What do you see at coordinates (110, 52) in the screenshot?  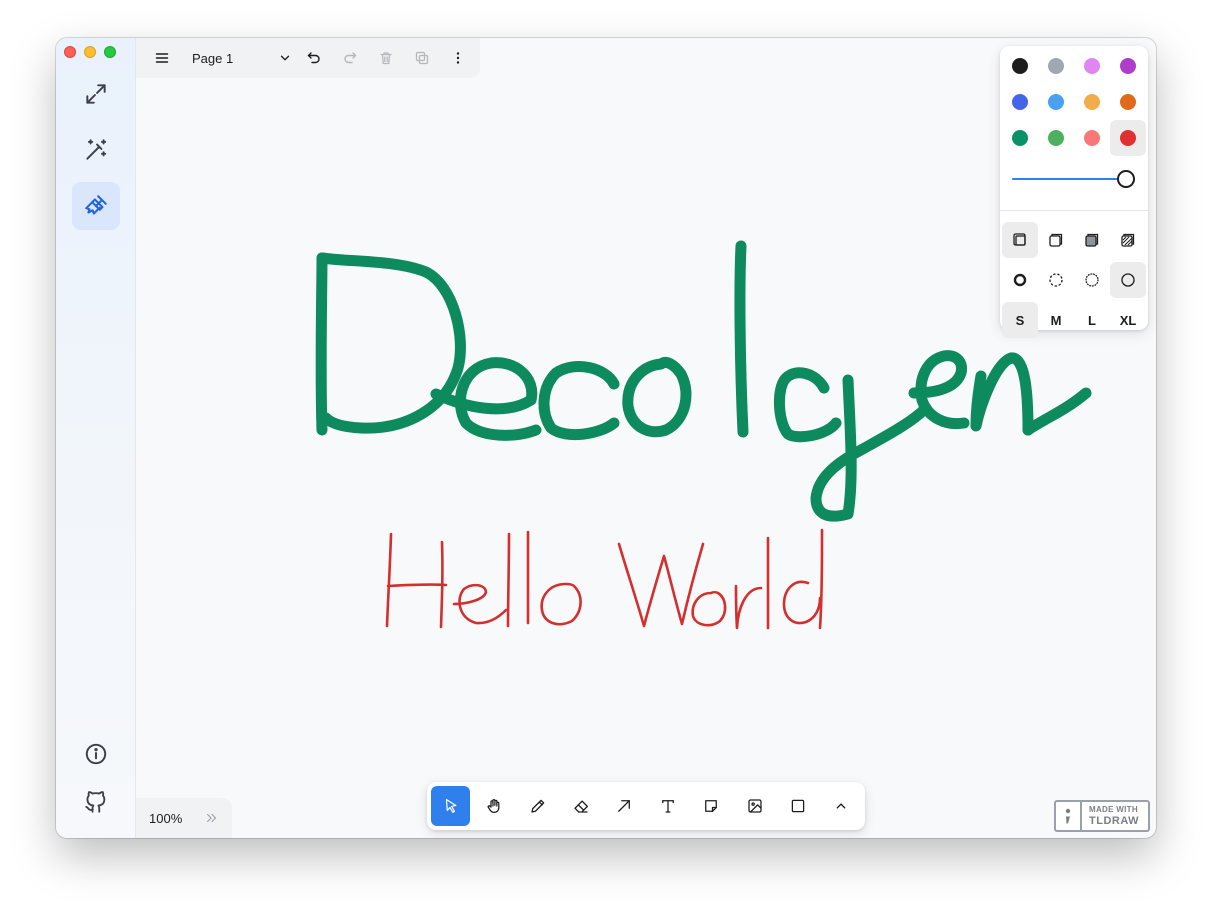 I see `zoom-window-button` at bounding box center [110, 52].